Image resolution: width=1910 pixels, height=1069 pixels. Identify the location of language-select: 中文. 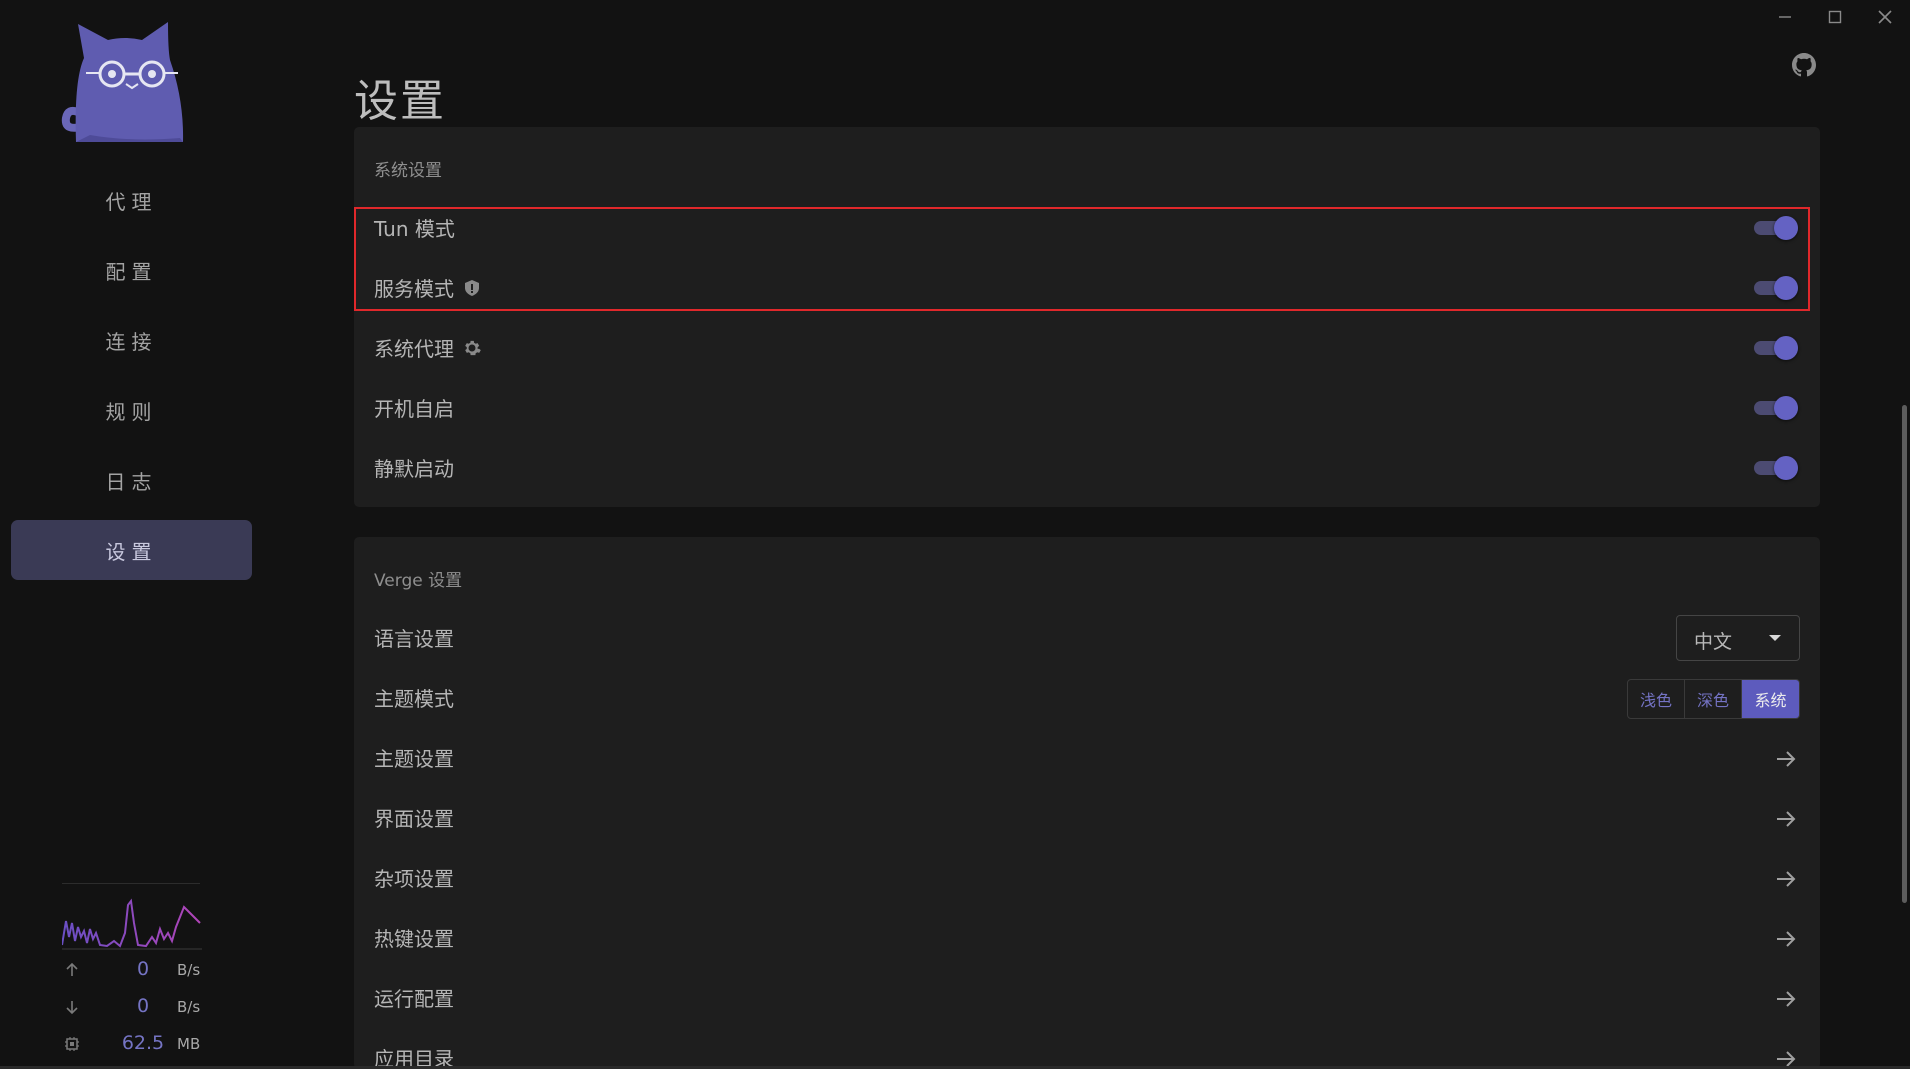
(1738, 638).